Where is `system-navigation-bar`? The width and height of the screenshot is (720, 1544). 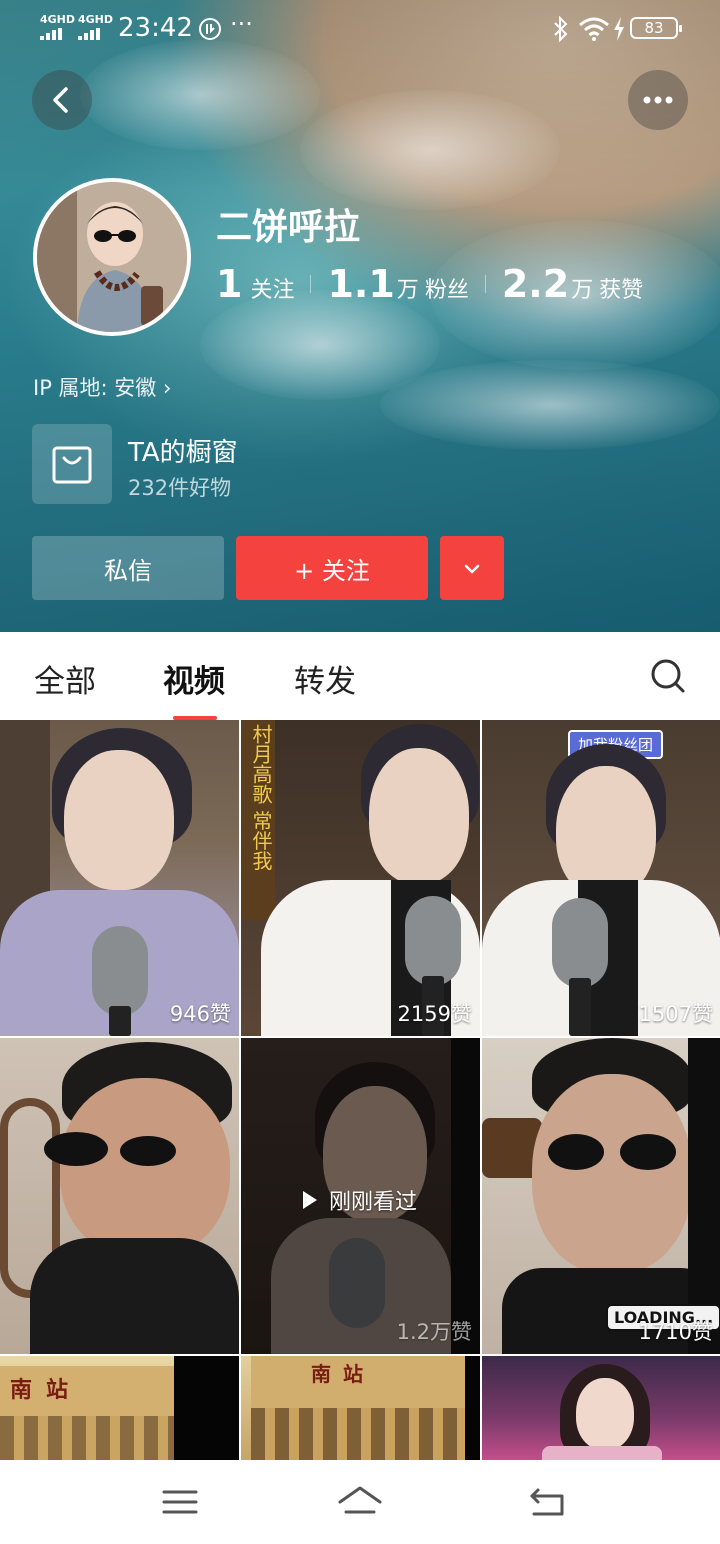
system-navigation-bar is located at coordinates (360, 1502).